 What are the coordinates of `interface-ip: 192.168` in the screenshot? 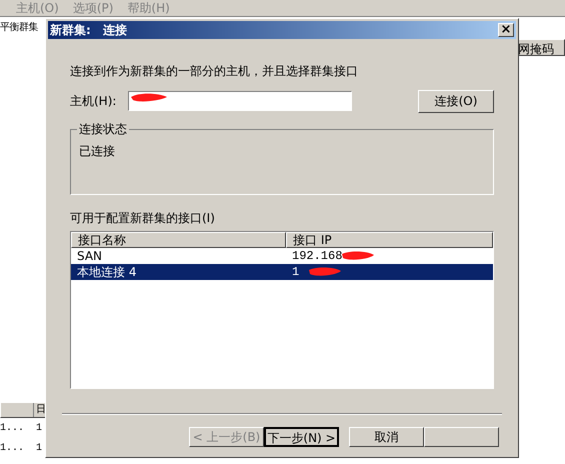 It's located at (317, 256).